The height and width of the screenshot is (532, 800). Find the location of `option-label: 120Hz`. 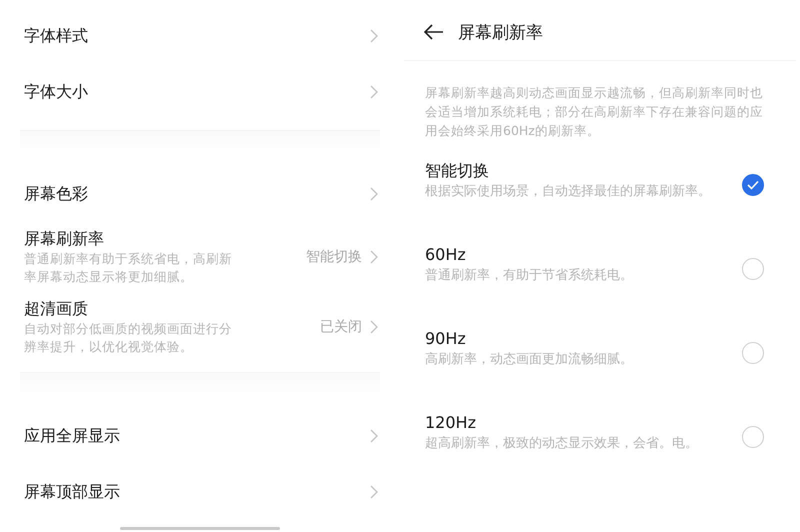

option-label: 120Hz is located at coordinates (451, 423).